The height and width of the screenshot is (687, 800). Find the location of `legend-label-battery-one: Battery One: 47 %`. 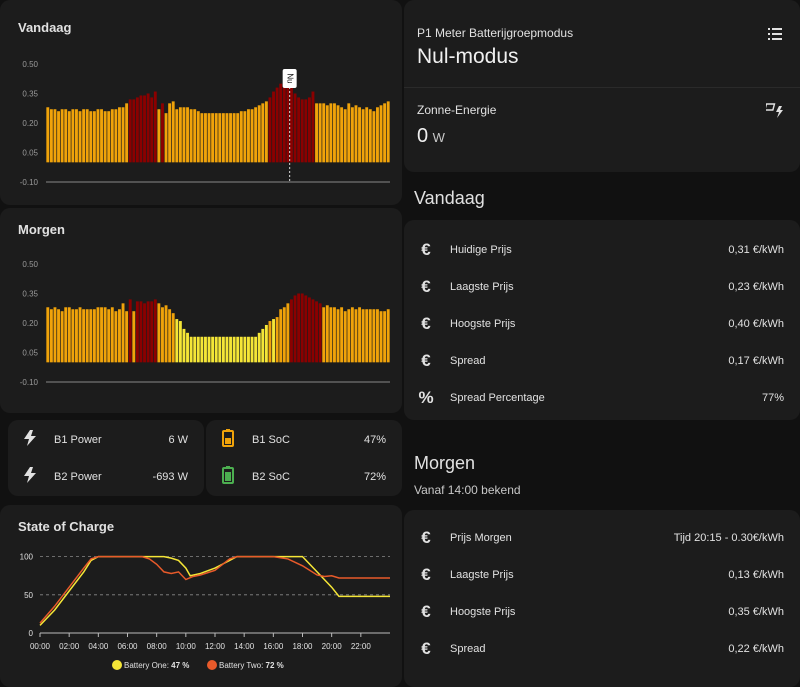

legend-label-battery-one: Battery One: 47 % is located at coordinates (156, 665).